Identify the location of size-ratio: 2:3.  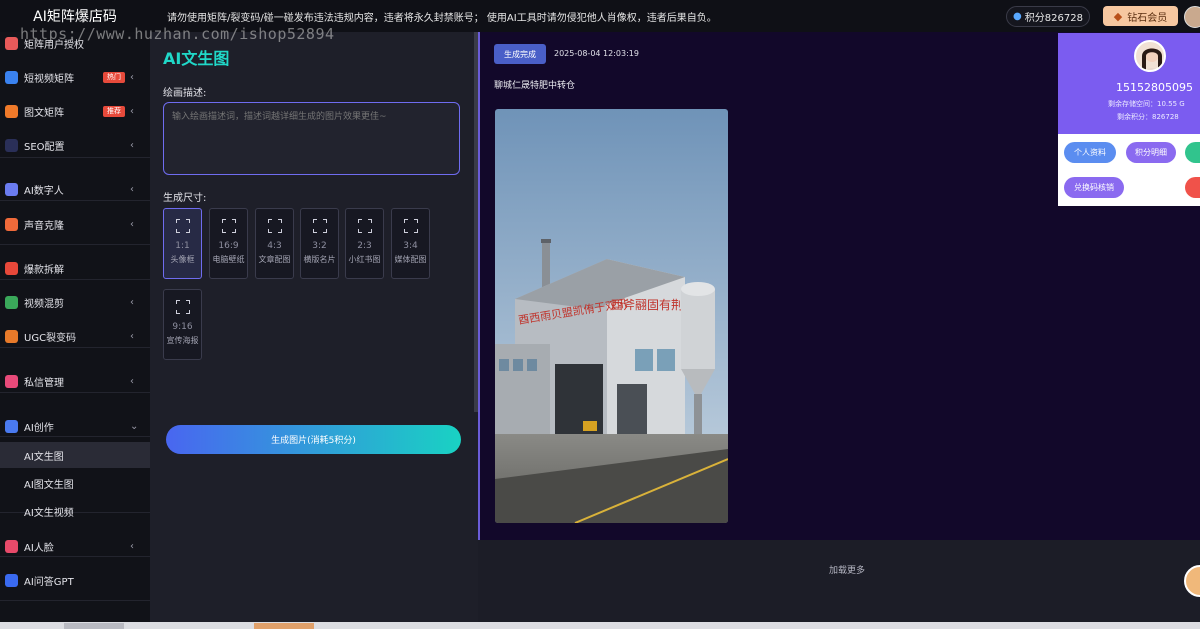
(364, 246).